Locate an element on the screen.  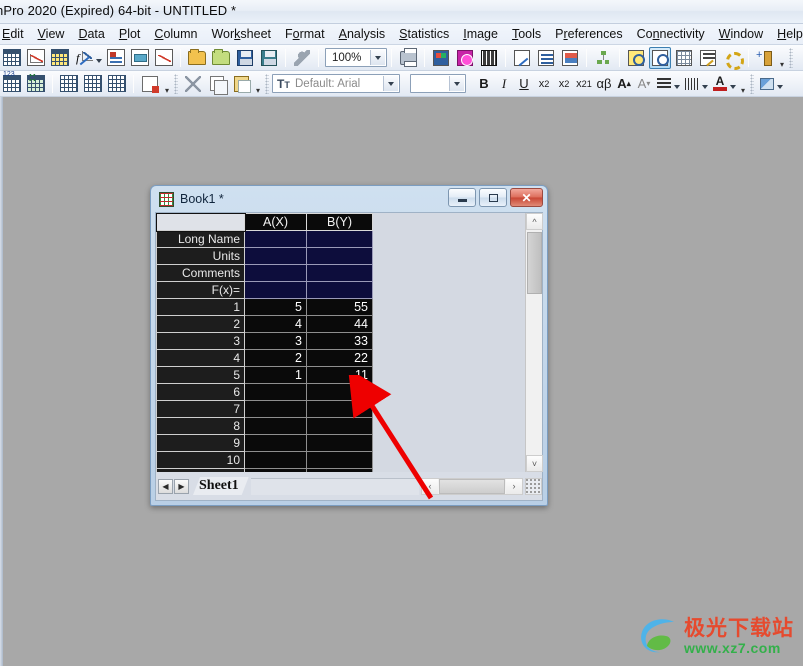
maximize-button is located at coordinates (493, 197).